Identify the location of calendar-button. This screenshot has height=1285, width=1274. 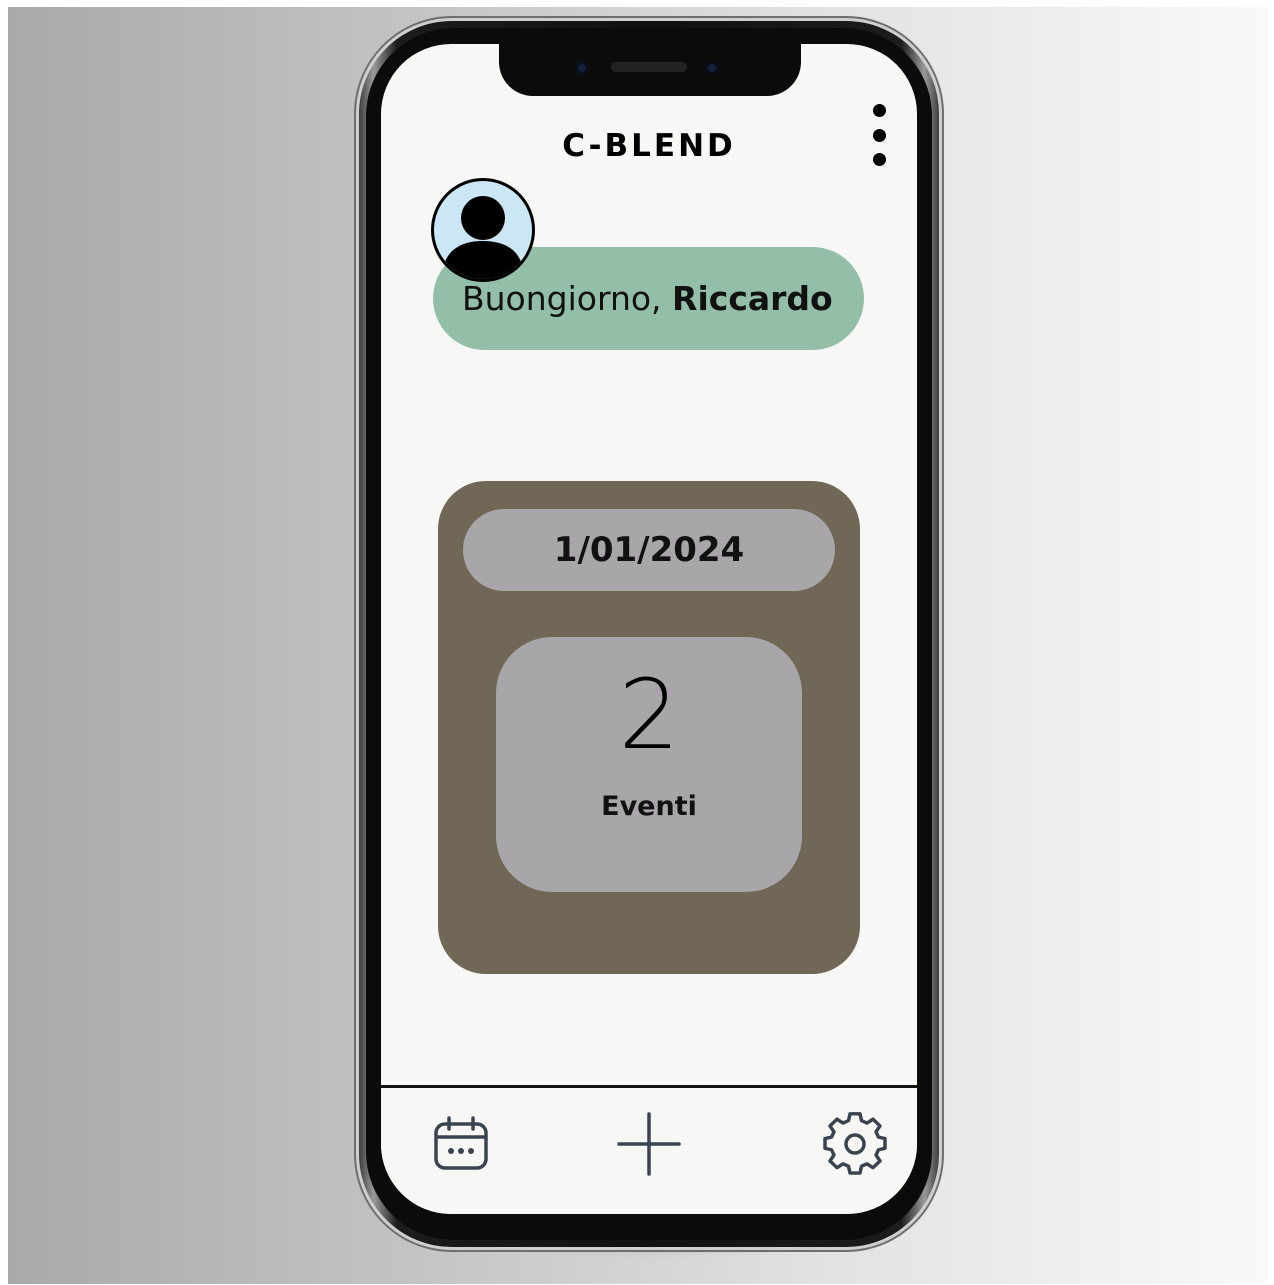
(461, 1144).